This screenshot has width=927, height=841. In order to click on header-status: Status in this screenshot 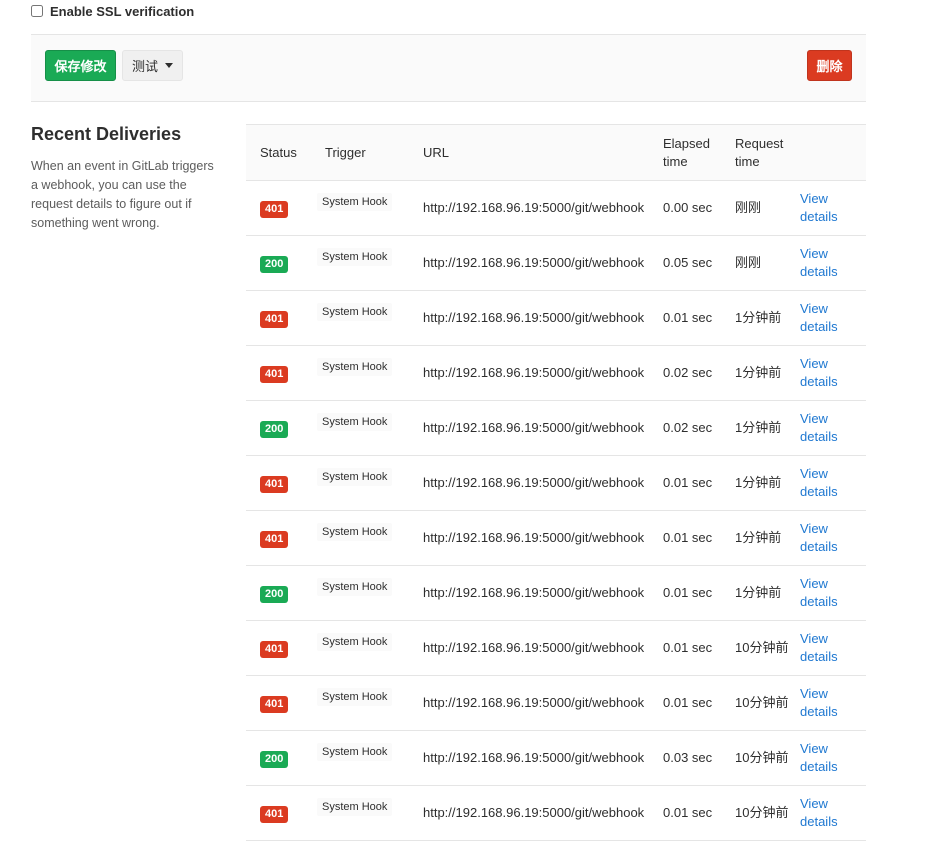, I will do `click(277, 152)`.